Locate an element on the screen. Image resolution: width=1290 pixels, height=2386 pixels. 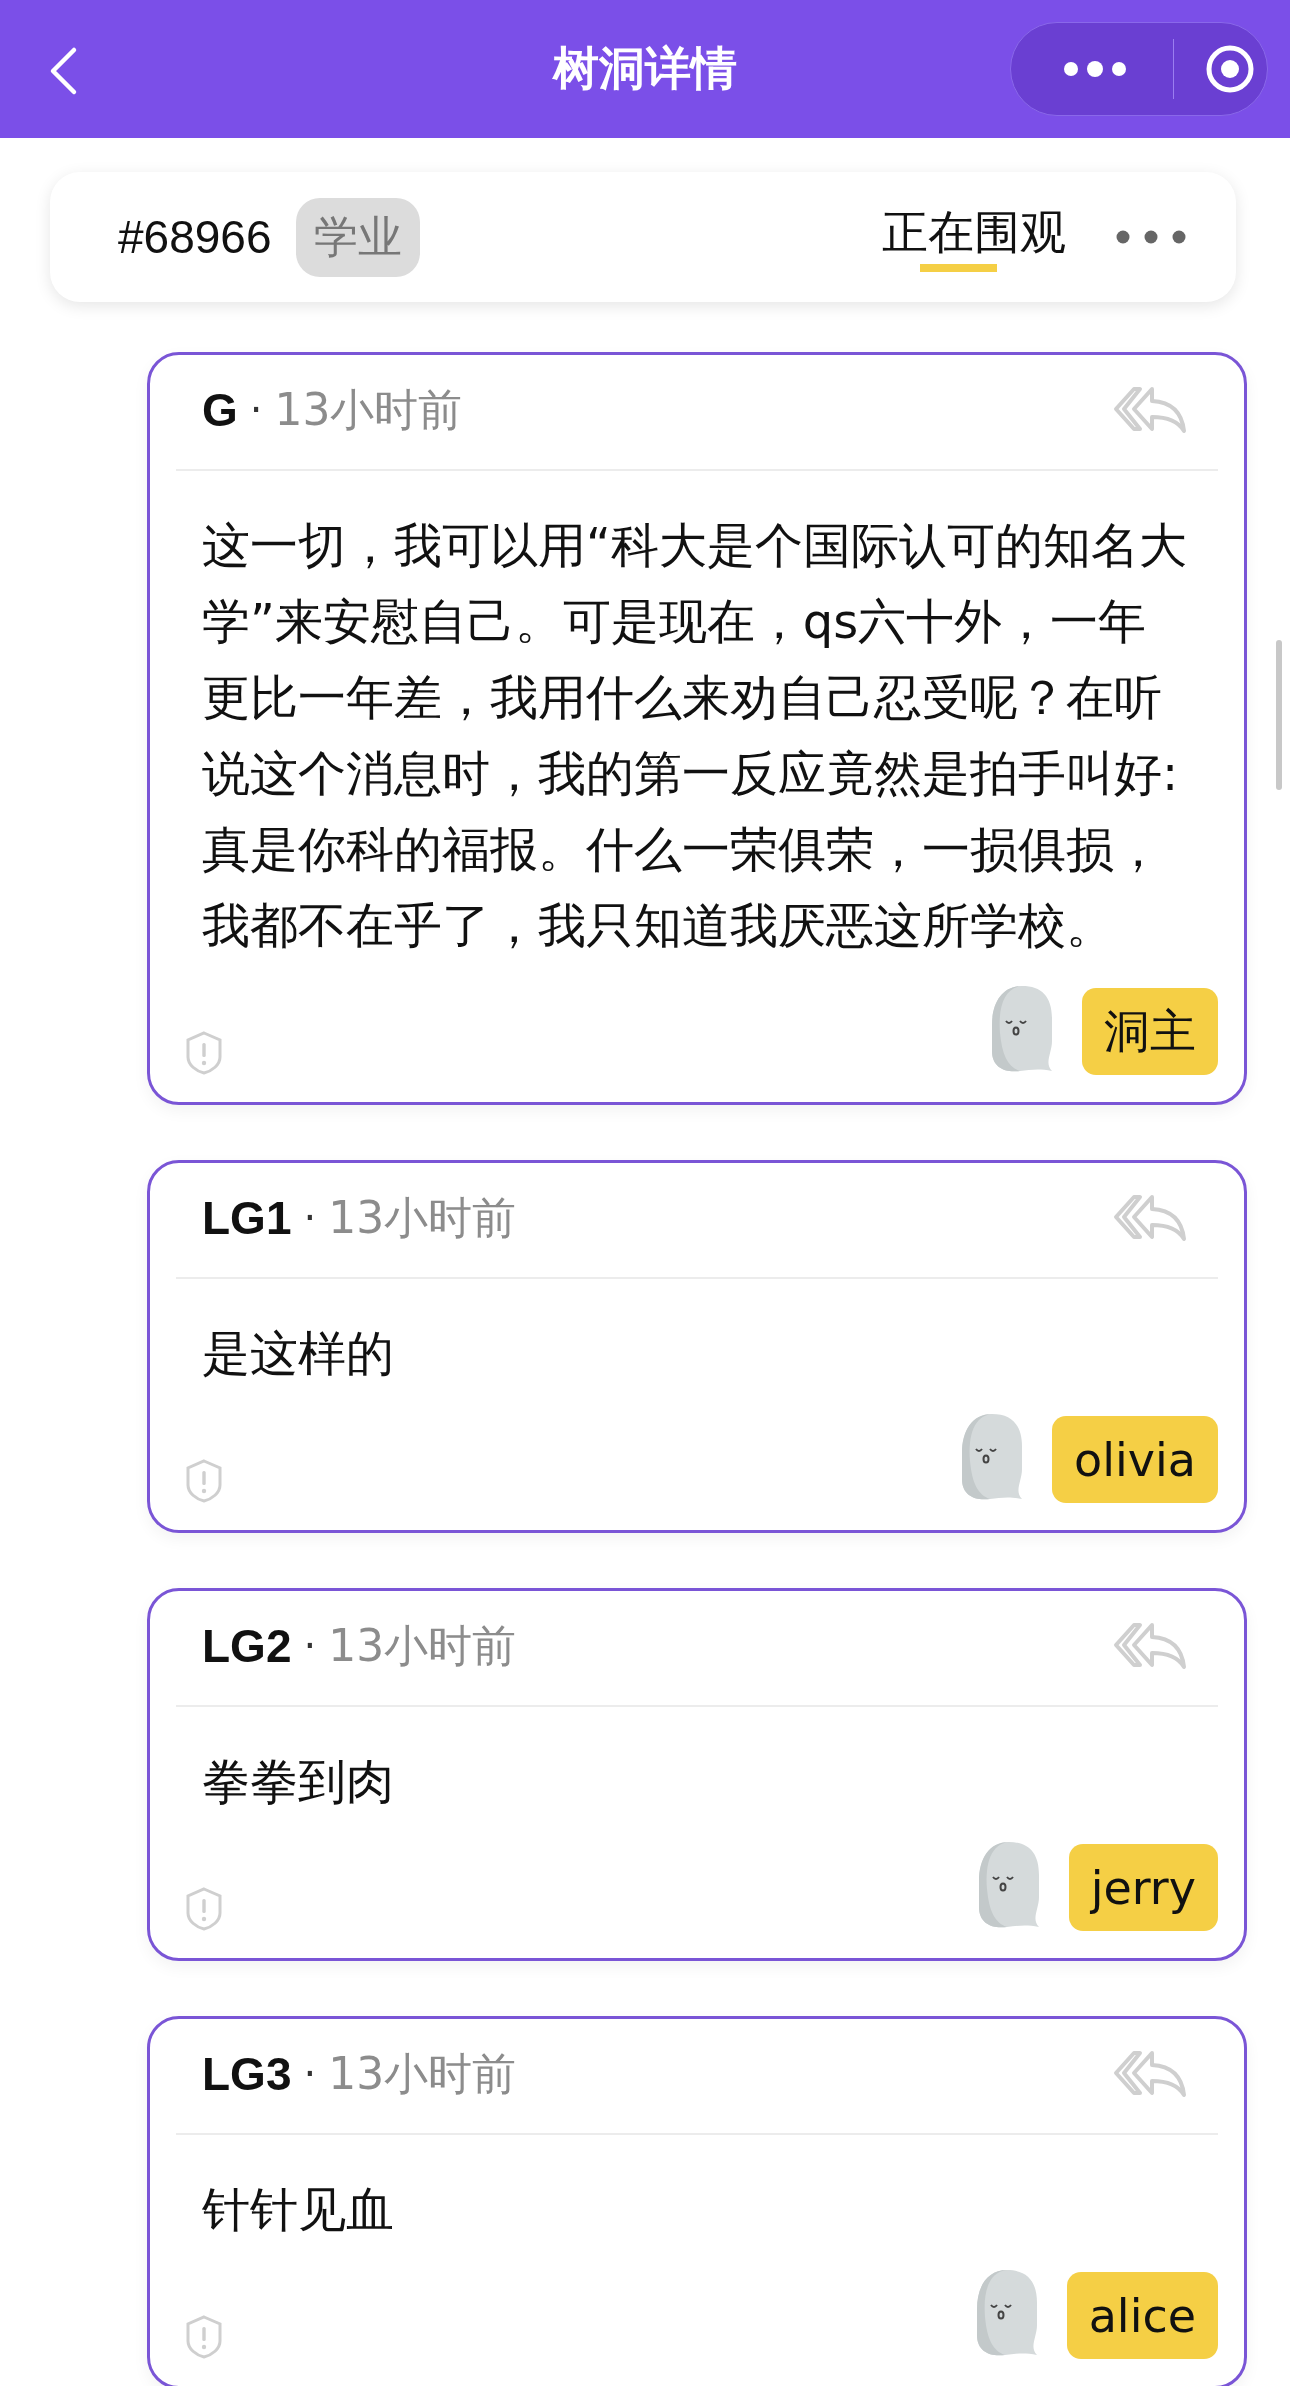
user-badge: jerry is located at coordinates (1143, 1887).